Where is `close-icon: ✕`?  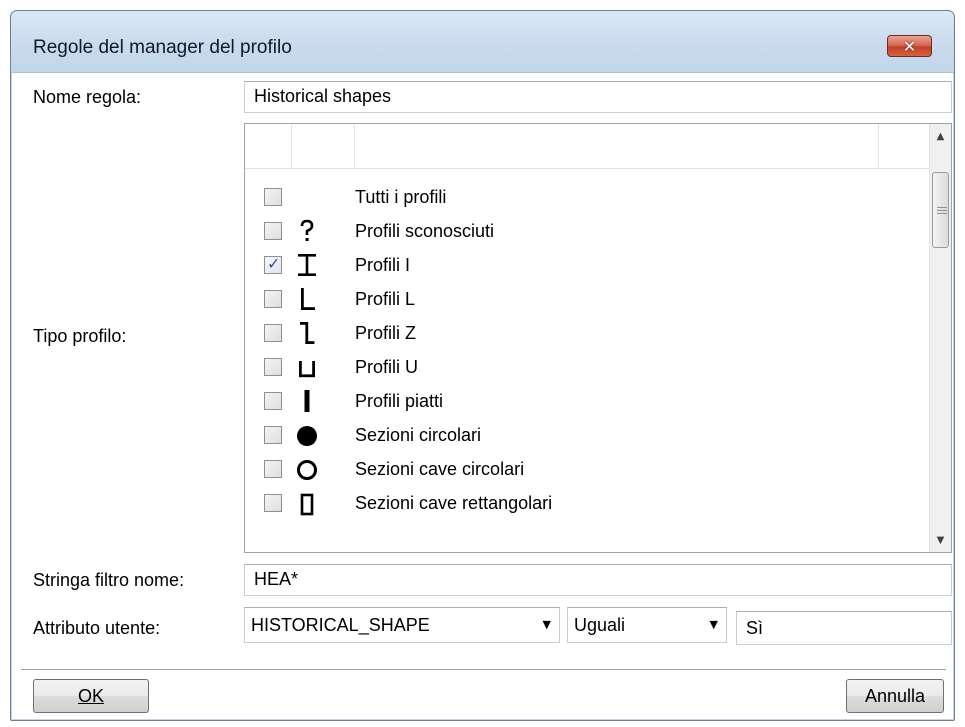
close-icon: ✕ is located at coordinates (909, 46).